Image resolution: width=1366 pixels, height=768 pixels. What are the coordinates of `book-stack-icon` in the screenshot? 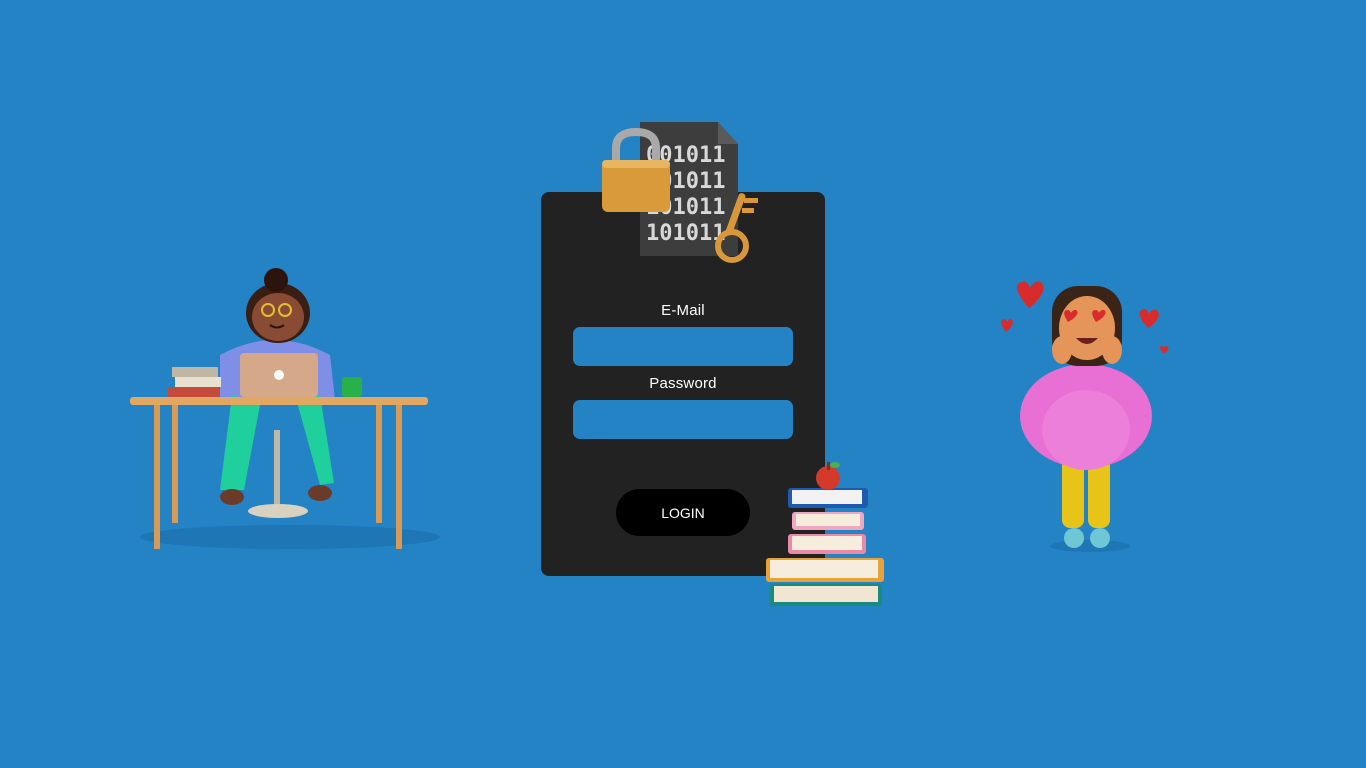 It's located at (825, 547).